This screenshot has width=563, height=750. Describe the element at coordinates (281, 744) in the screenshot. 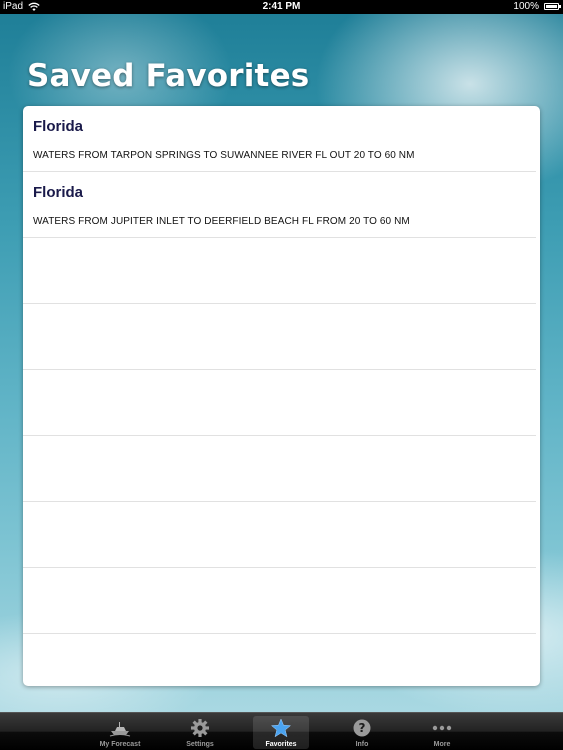

I see `tab-label: Favorites` at that location.